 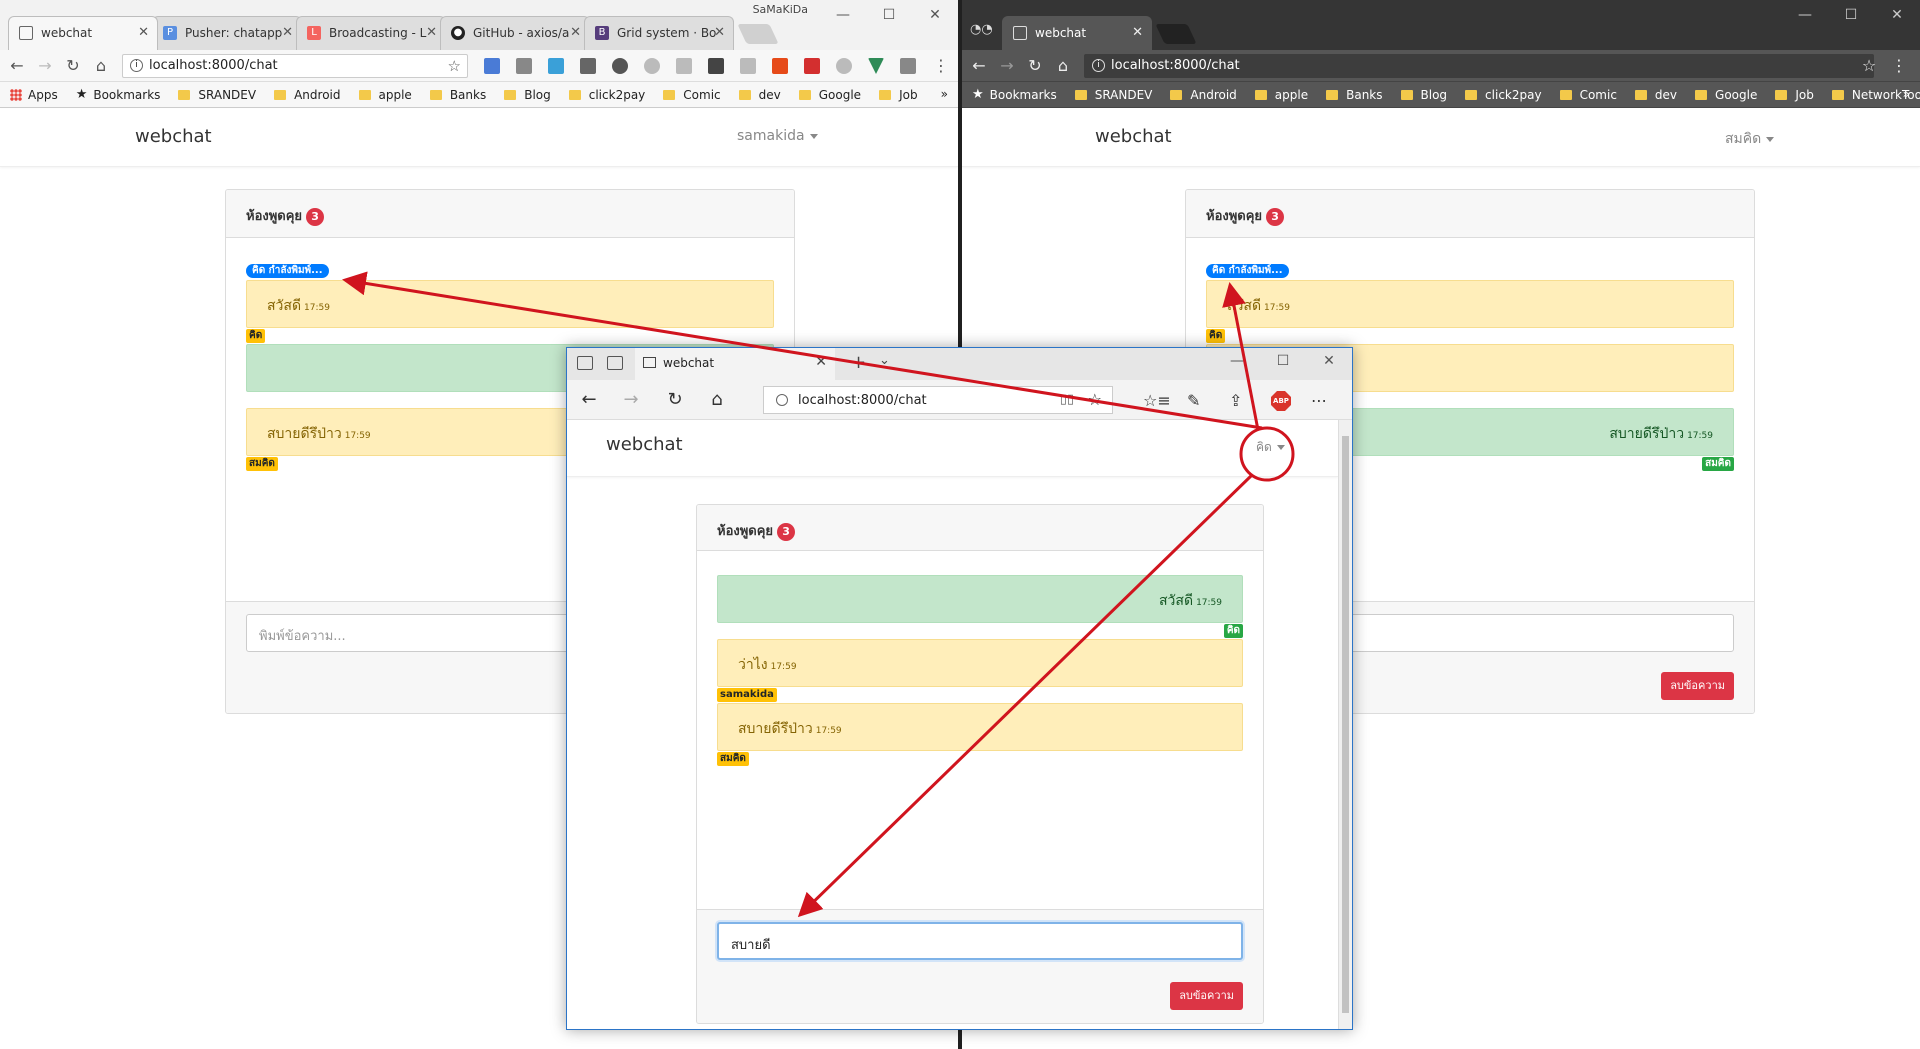 I want to click on screenshot-icon, so click(x=588, y=66).